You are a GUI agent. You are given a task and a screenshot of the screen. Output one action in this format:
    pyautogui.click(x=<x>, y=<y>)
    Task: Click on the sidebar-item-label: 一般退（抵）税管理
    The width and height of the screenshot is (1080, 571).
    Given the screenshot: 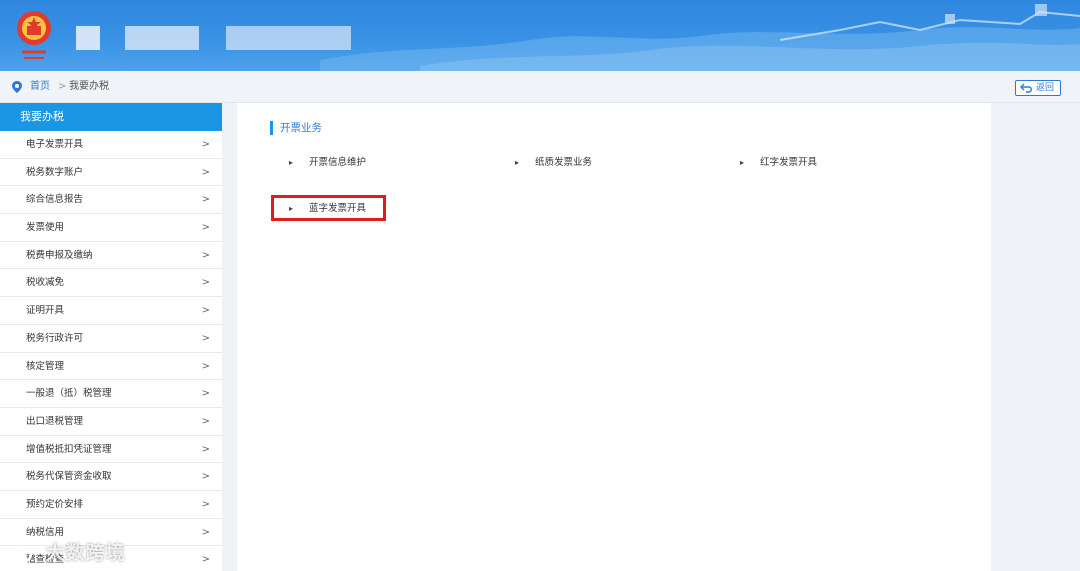 What is the action you would take?
    pyautogui.click(x=69, y=394)
    